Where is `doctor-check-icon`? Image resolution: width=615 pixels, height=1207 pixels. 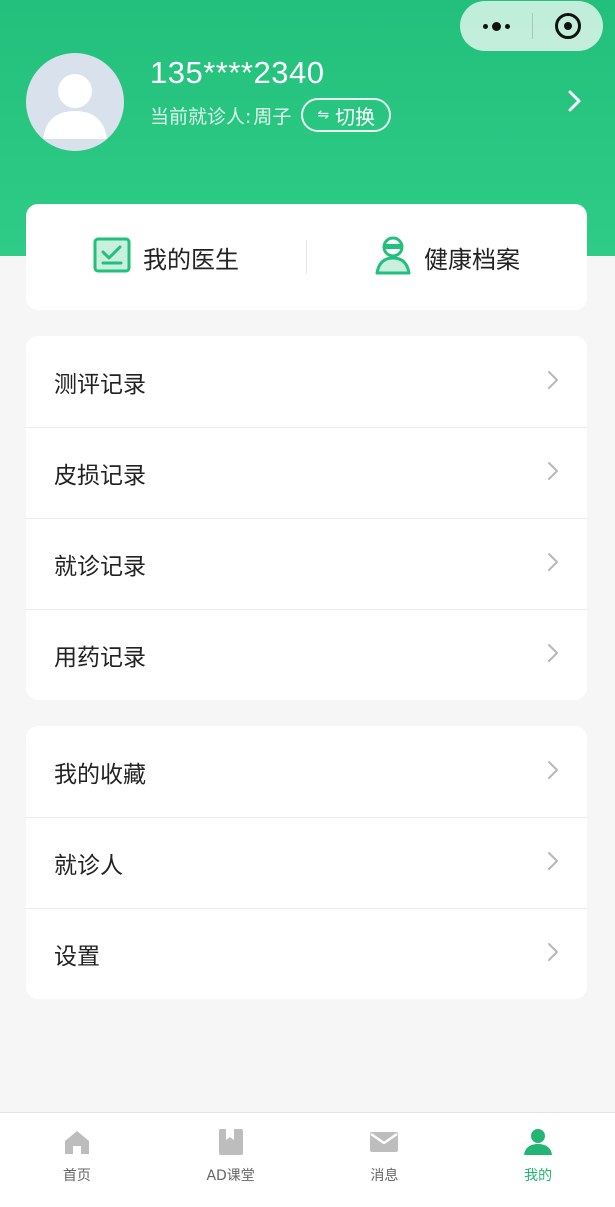
doctor-check-icon is located at coordinates (112, 257).